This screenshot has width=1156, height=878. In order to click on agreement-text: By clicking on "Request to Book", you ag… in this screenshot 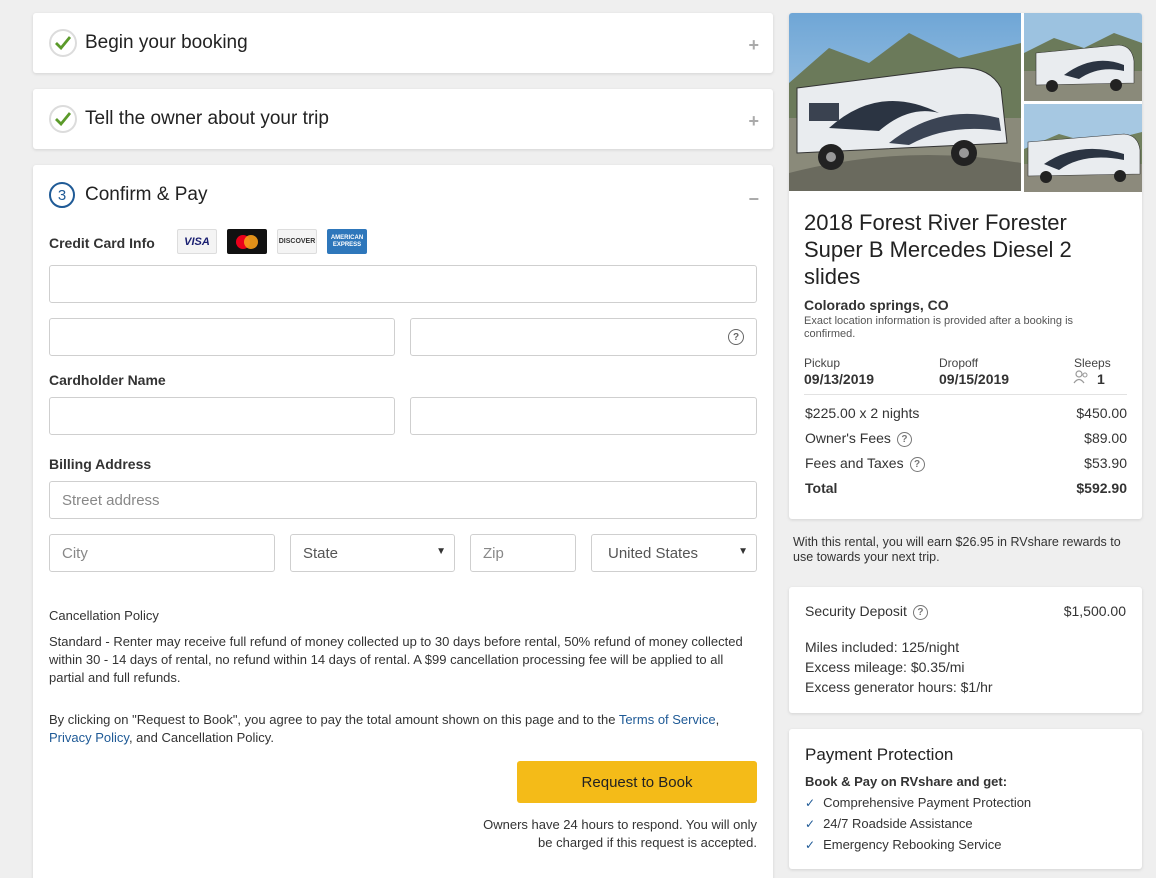, I will do `click(384, 728)`.